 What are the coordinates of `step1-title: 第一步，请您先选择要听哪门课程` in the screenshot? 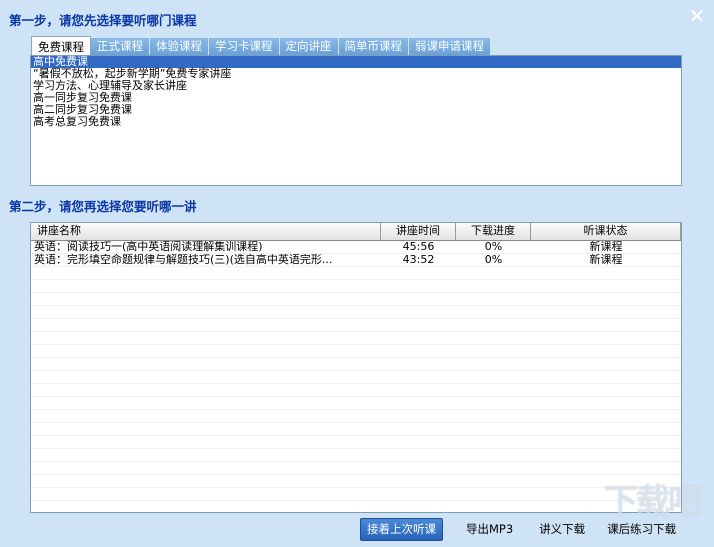 It's located at (103, 20).